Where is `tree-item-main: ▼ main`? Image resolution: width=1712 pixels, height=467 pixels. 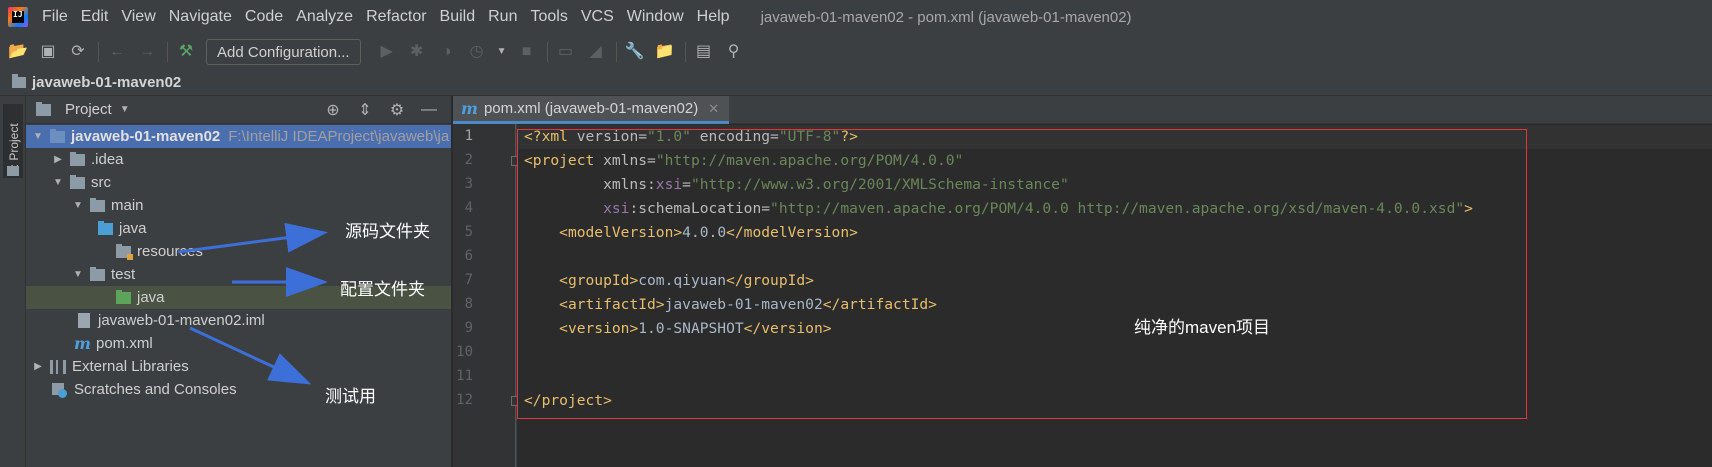
tree-item-main: ▼ main is located at coordinates (238, 205).